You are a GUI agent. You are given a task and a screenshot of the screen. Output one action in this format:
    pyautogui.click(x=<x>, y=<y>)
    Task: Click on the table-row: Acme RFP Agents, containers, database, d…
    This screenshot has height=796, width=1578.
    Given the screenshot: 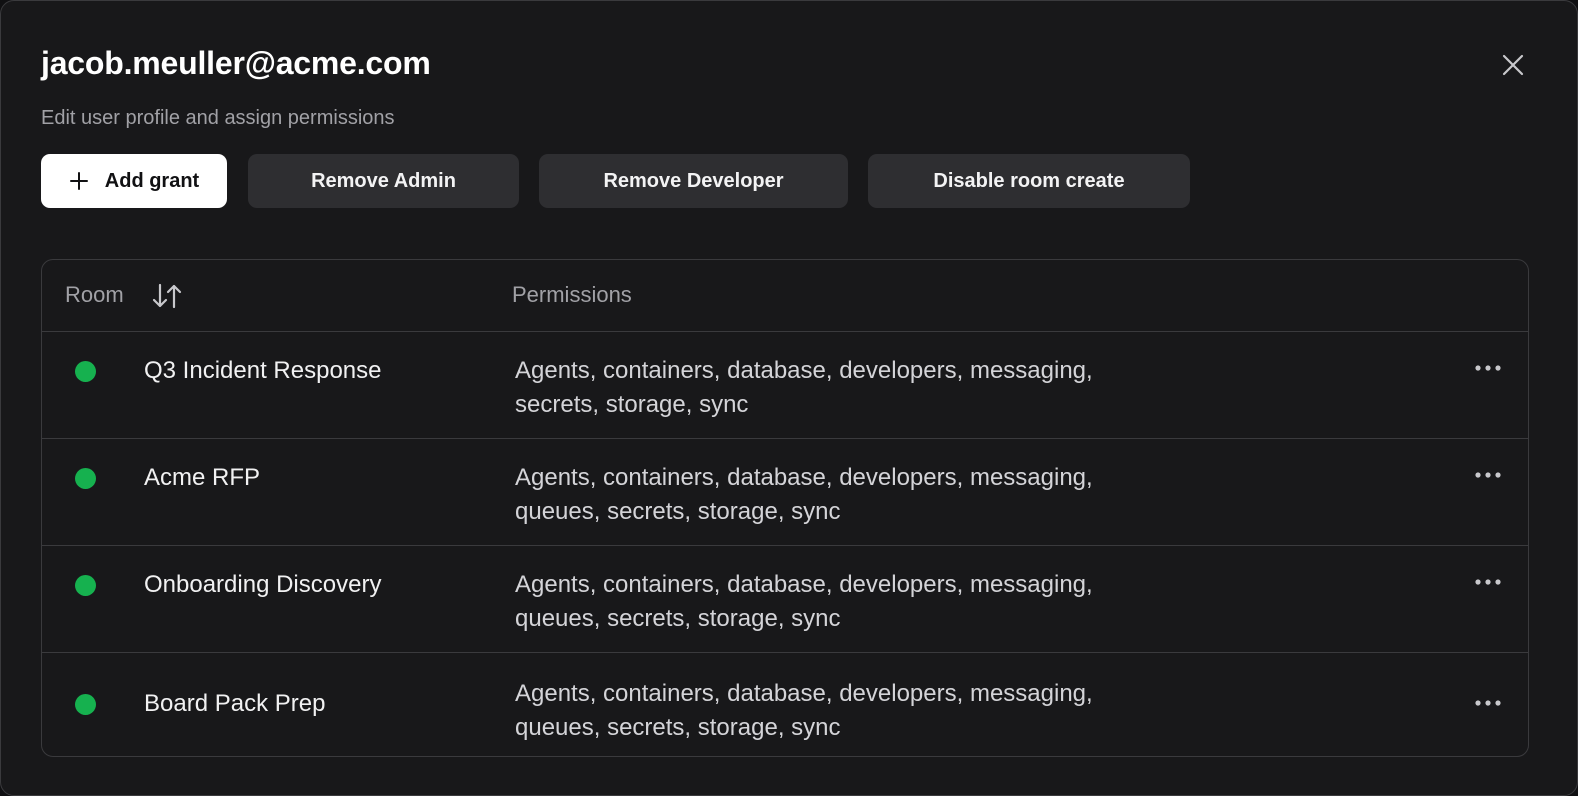 What is the action you would take?
    pyautogui.click(x=785, y=492)
    